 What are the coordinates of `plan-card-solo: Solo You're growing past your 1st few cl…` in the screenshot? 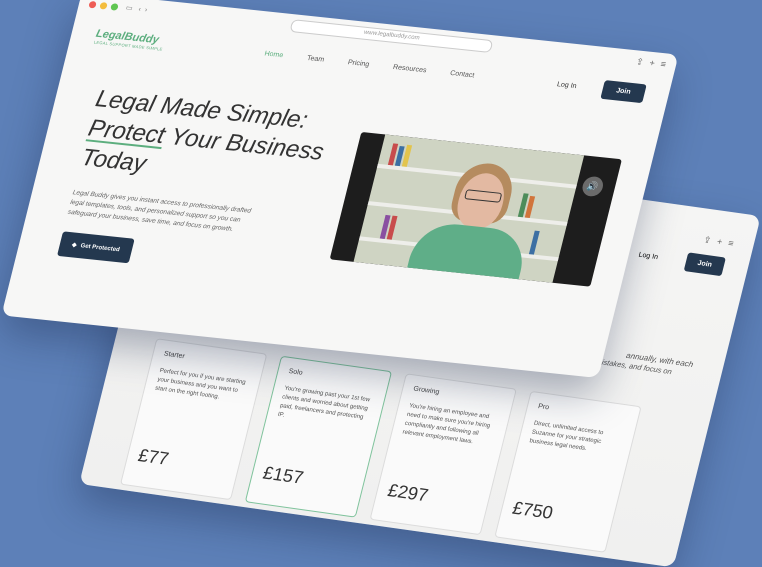 It's located at (318, 436).